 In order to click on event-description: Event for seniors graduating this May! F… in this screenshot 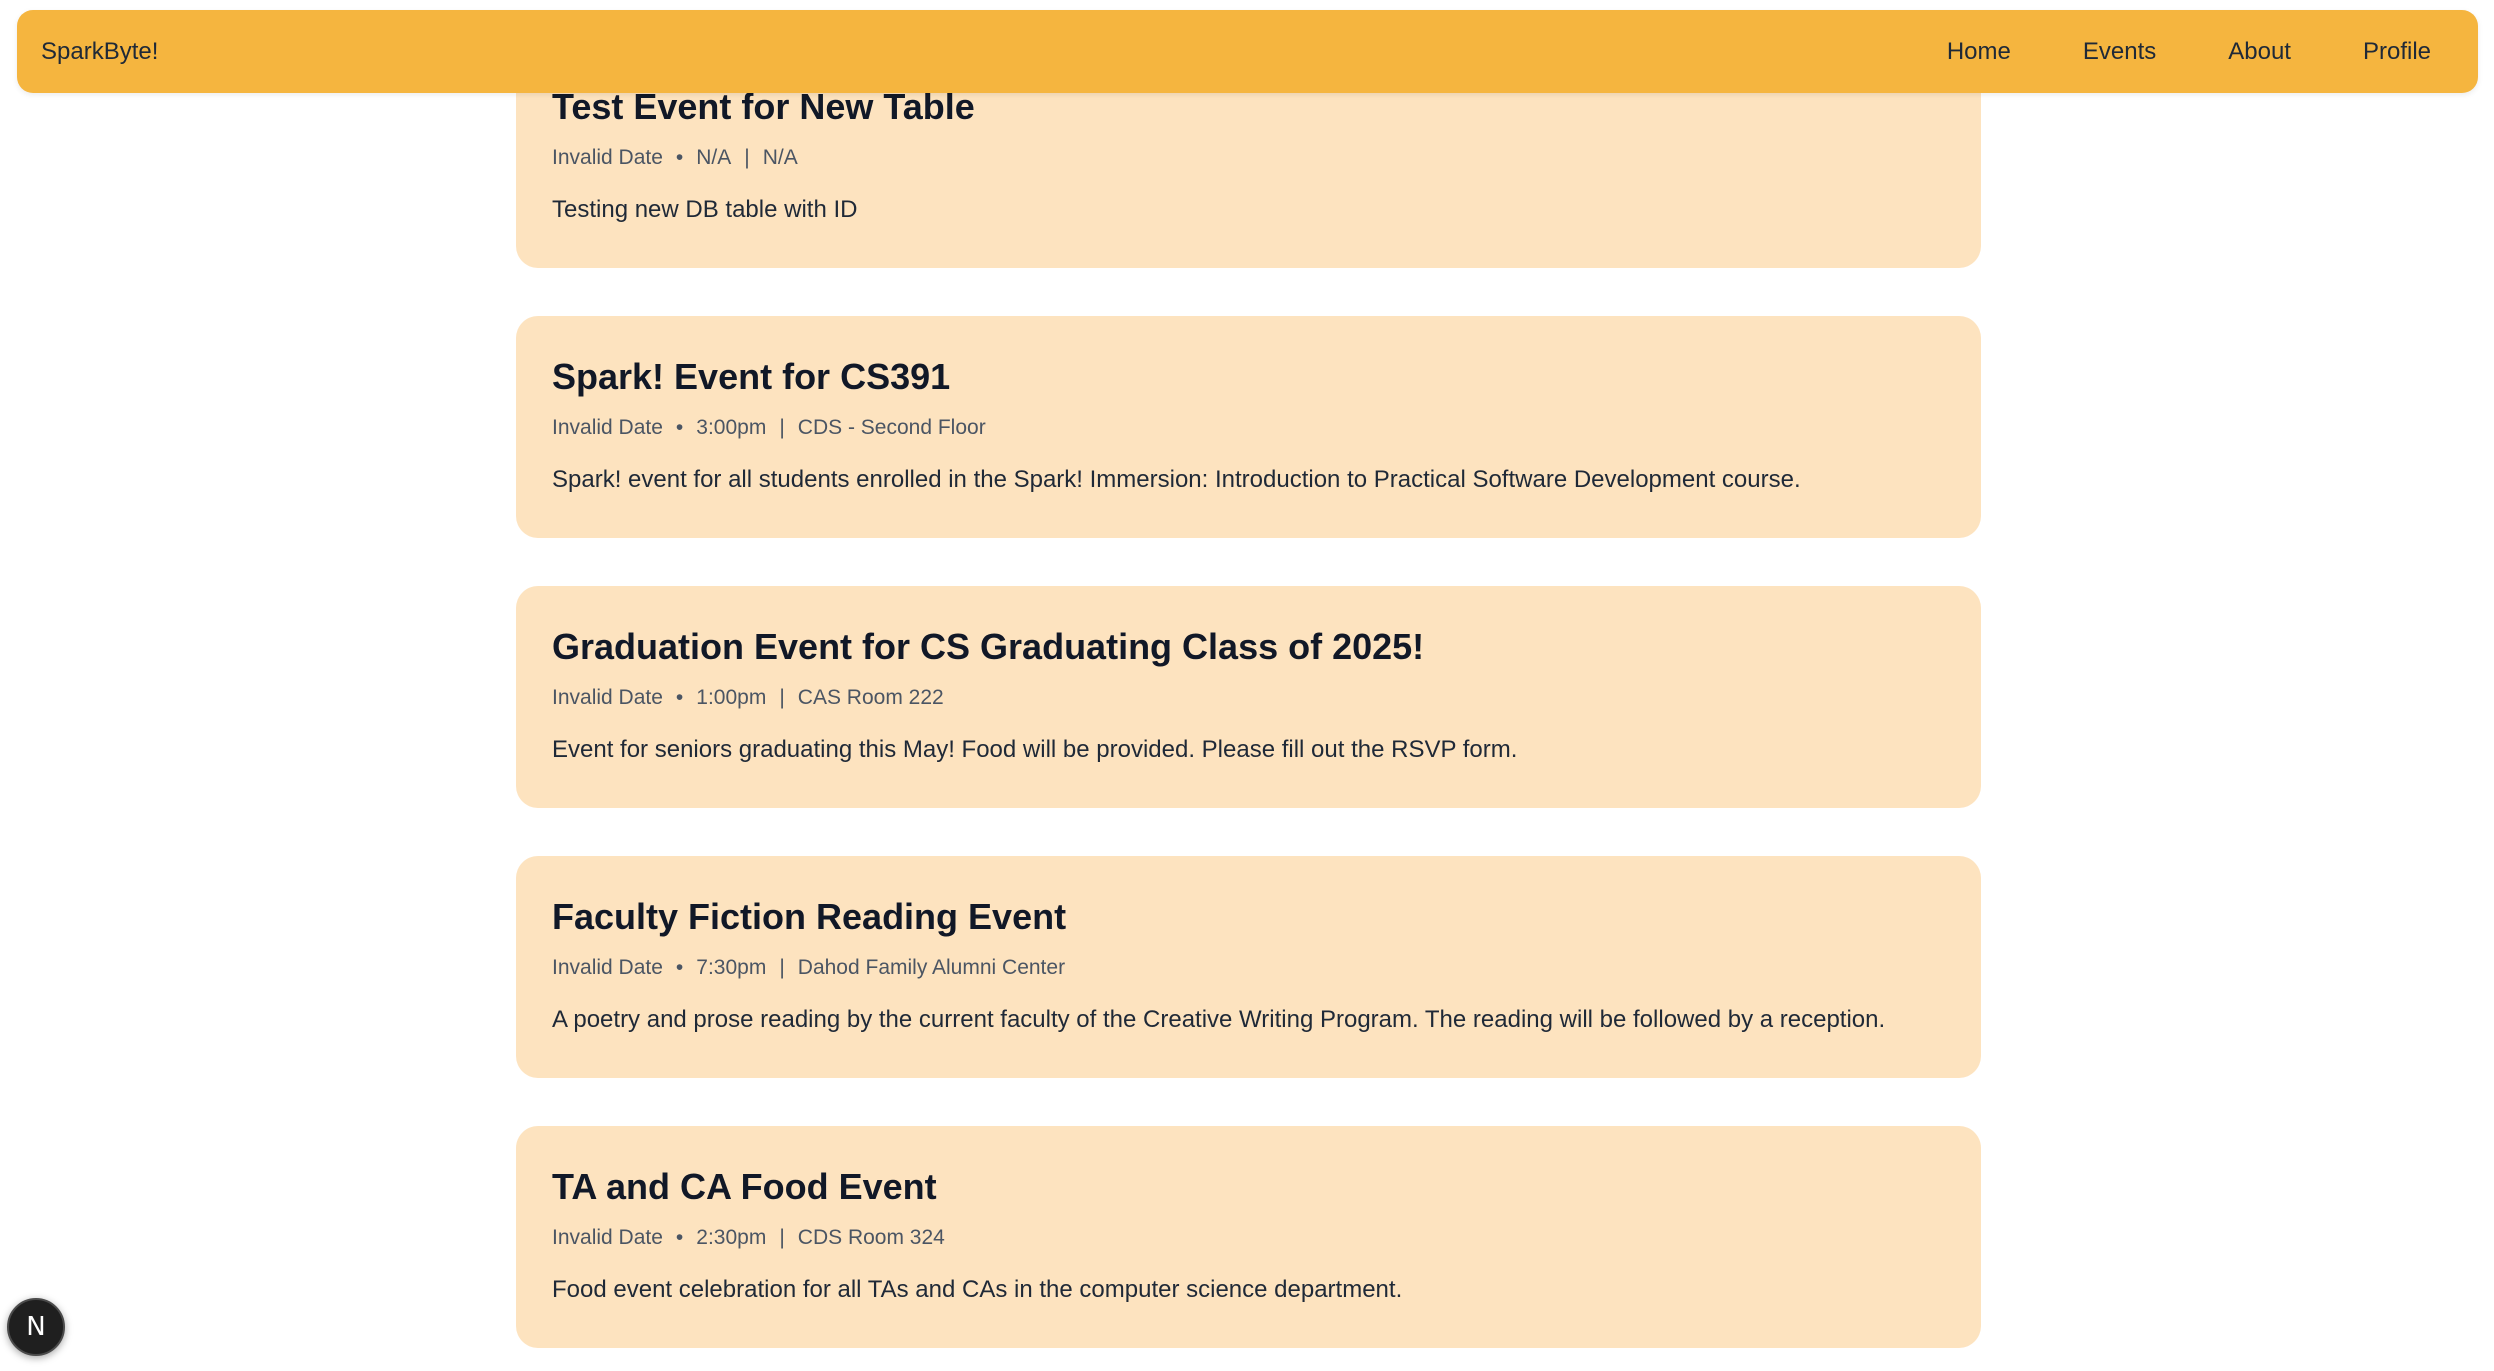, I will do `click(1035, 749)`.